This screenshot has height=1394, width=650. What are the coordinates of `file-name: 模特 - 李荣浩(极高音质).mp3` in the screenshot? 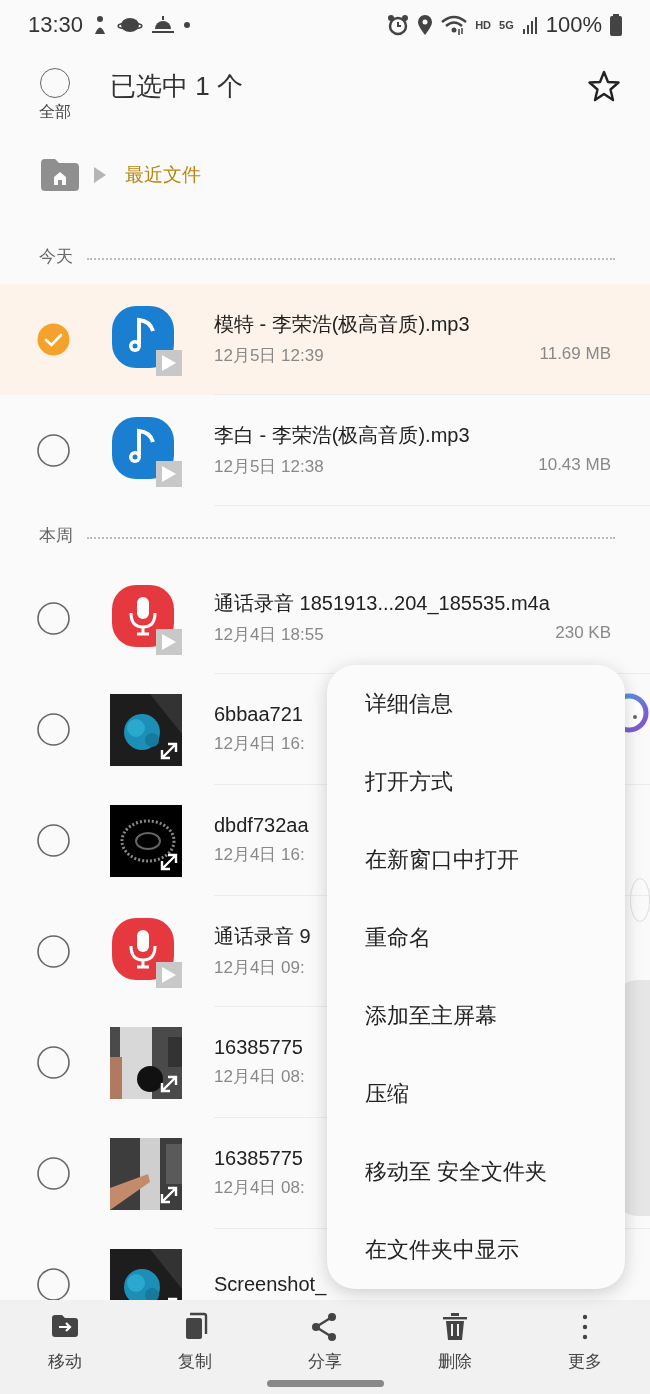 It's located at (342, 324).